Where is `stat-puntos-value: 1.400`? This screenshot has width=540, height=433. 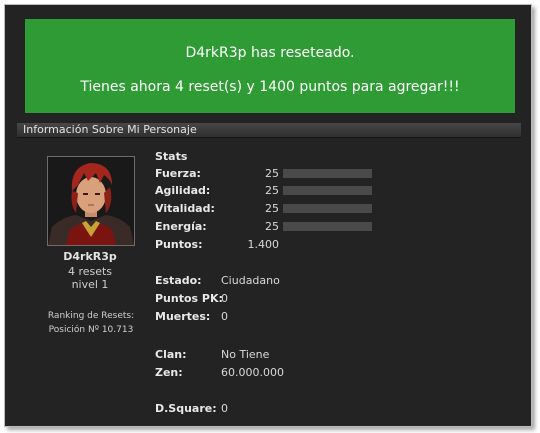 stat-puntos-value: 1.400 is located at coordinates (263, 244).